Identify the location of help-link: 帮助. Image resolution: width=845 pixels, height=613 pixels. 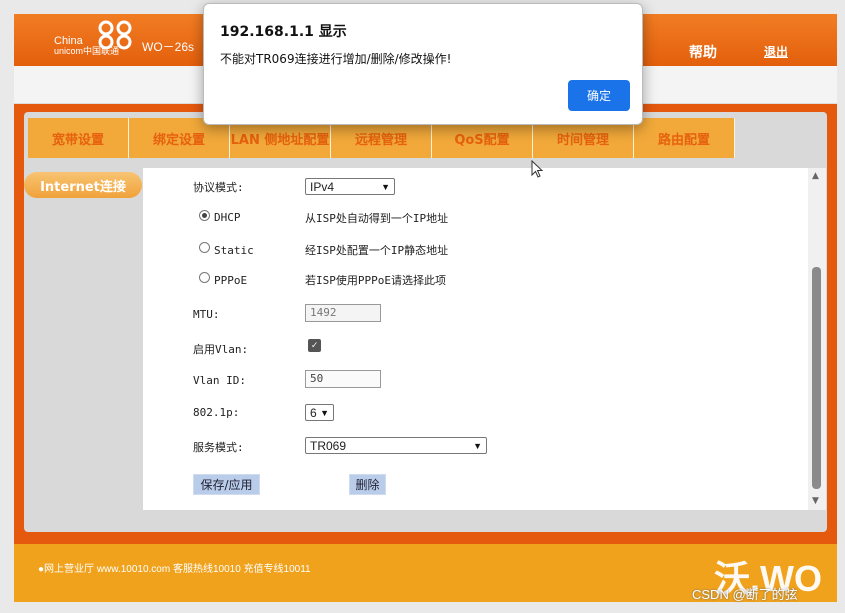
(703, 52).